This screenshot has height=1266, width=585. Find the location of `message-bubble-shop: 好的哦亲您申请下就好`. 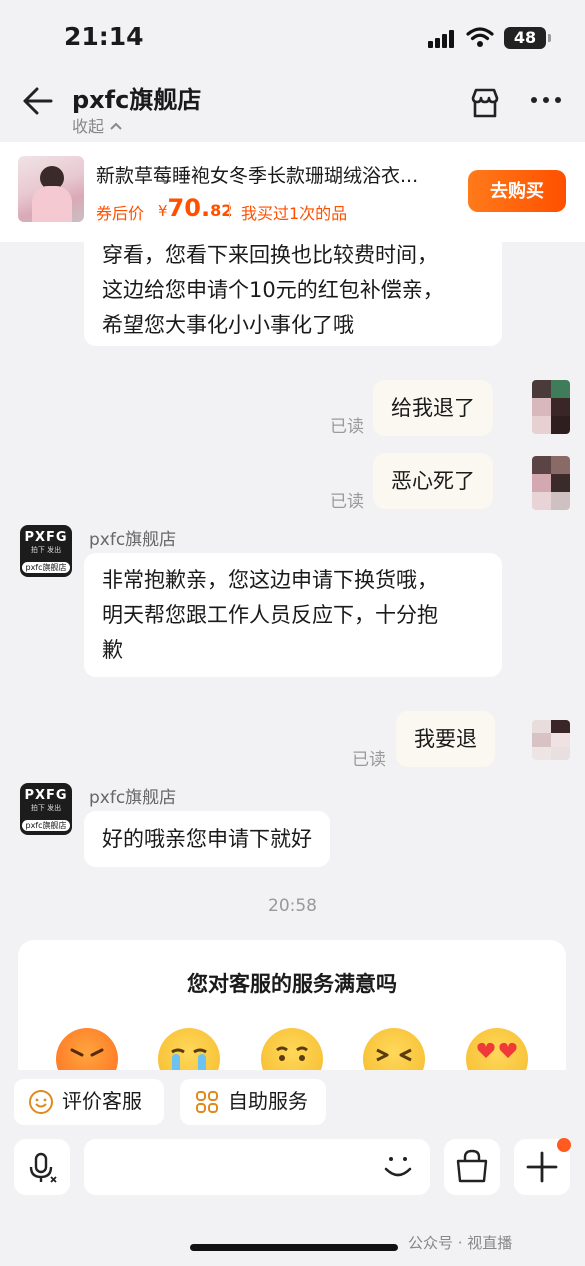

message-bubble-shop: 好的哦亲您申请下就好 is located at coordinates (207, 839).